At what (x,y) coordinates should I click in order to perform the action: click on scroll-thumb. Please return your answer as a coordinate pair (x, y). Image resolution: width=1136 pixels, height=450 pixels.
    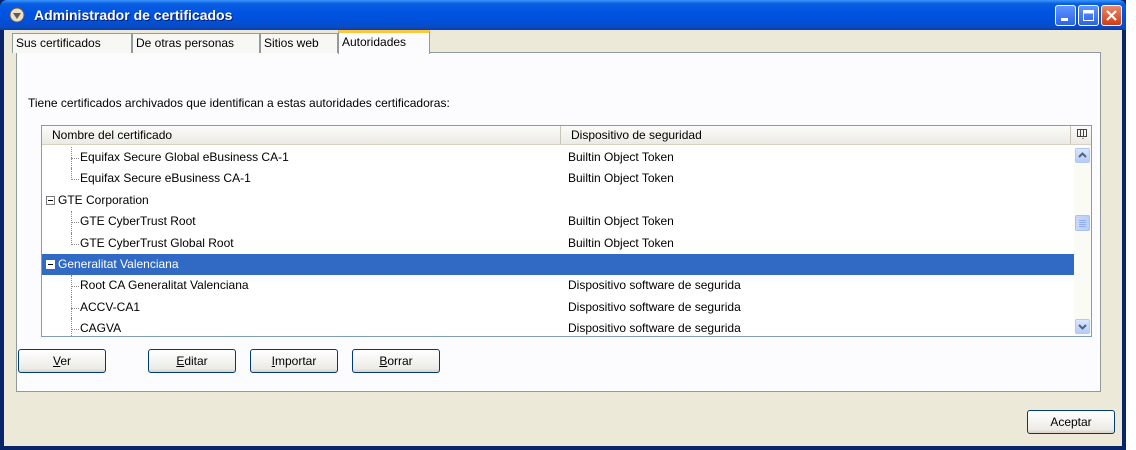
    Looking at the image, I should click on (1082, 223).